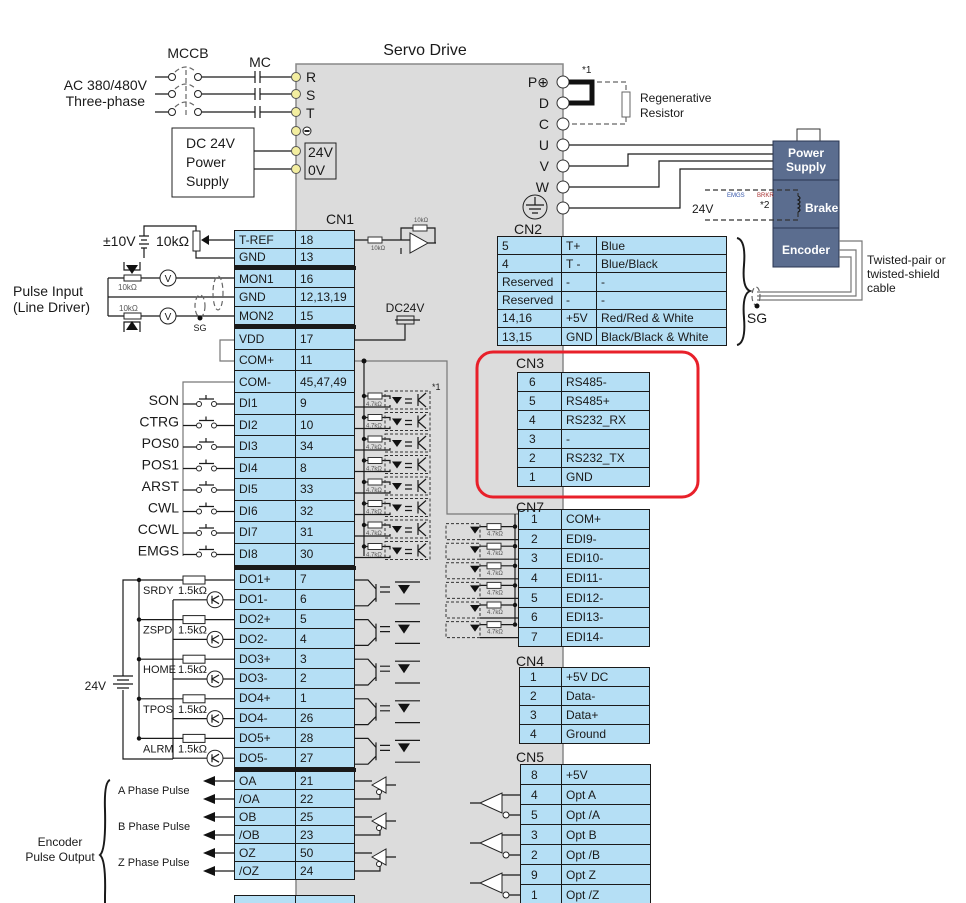 This screenshot has height=903, width=966. What do you see at coordinates (528, 229) in the screenshot?
I see `cn2-label: CN2` at bounding box center [528, 229].